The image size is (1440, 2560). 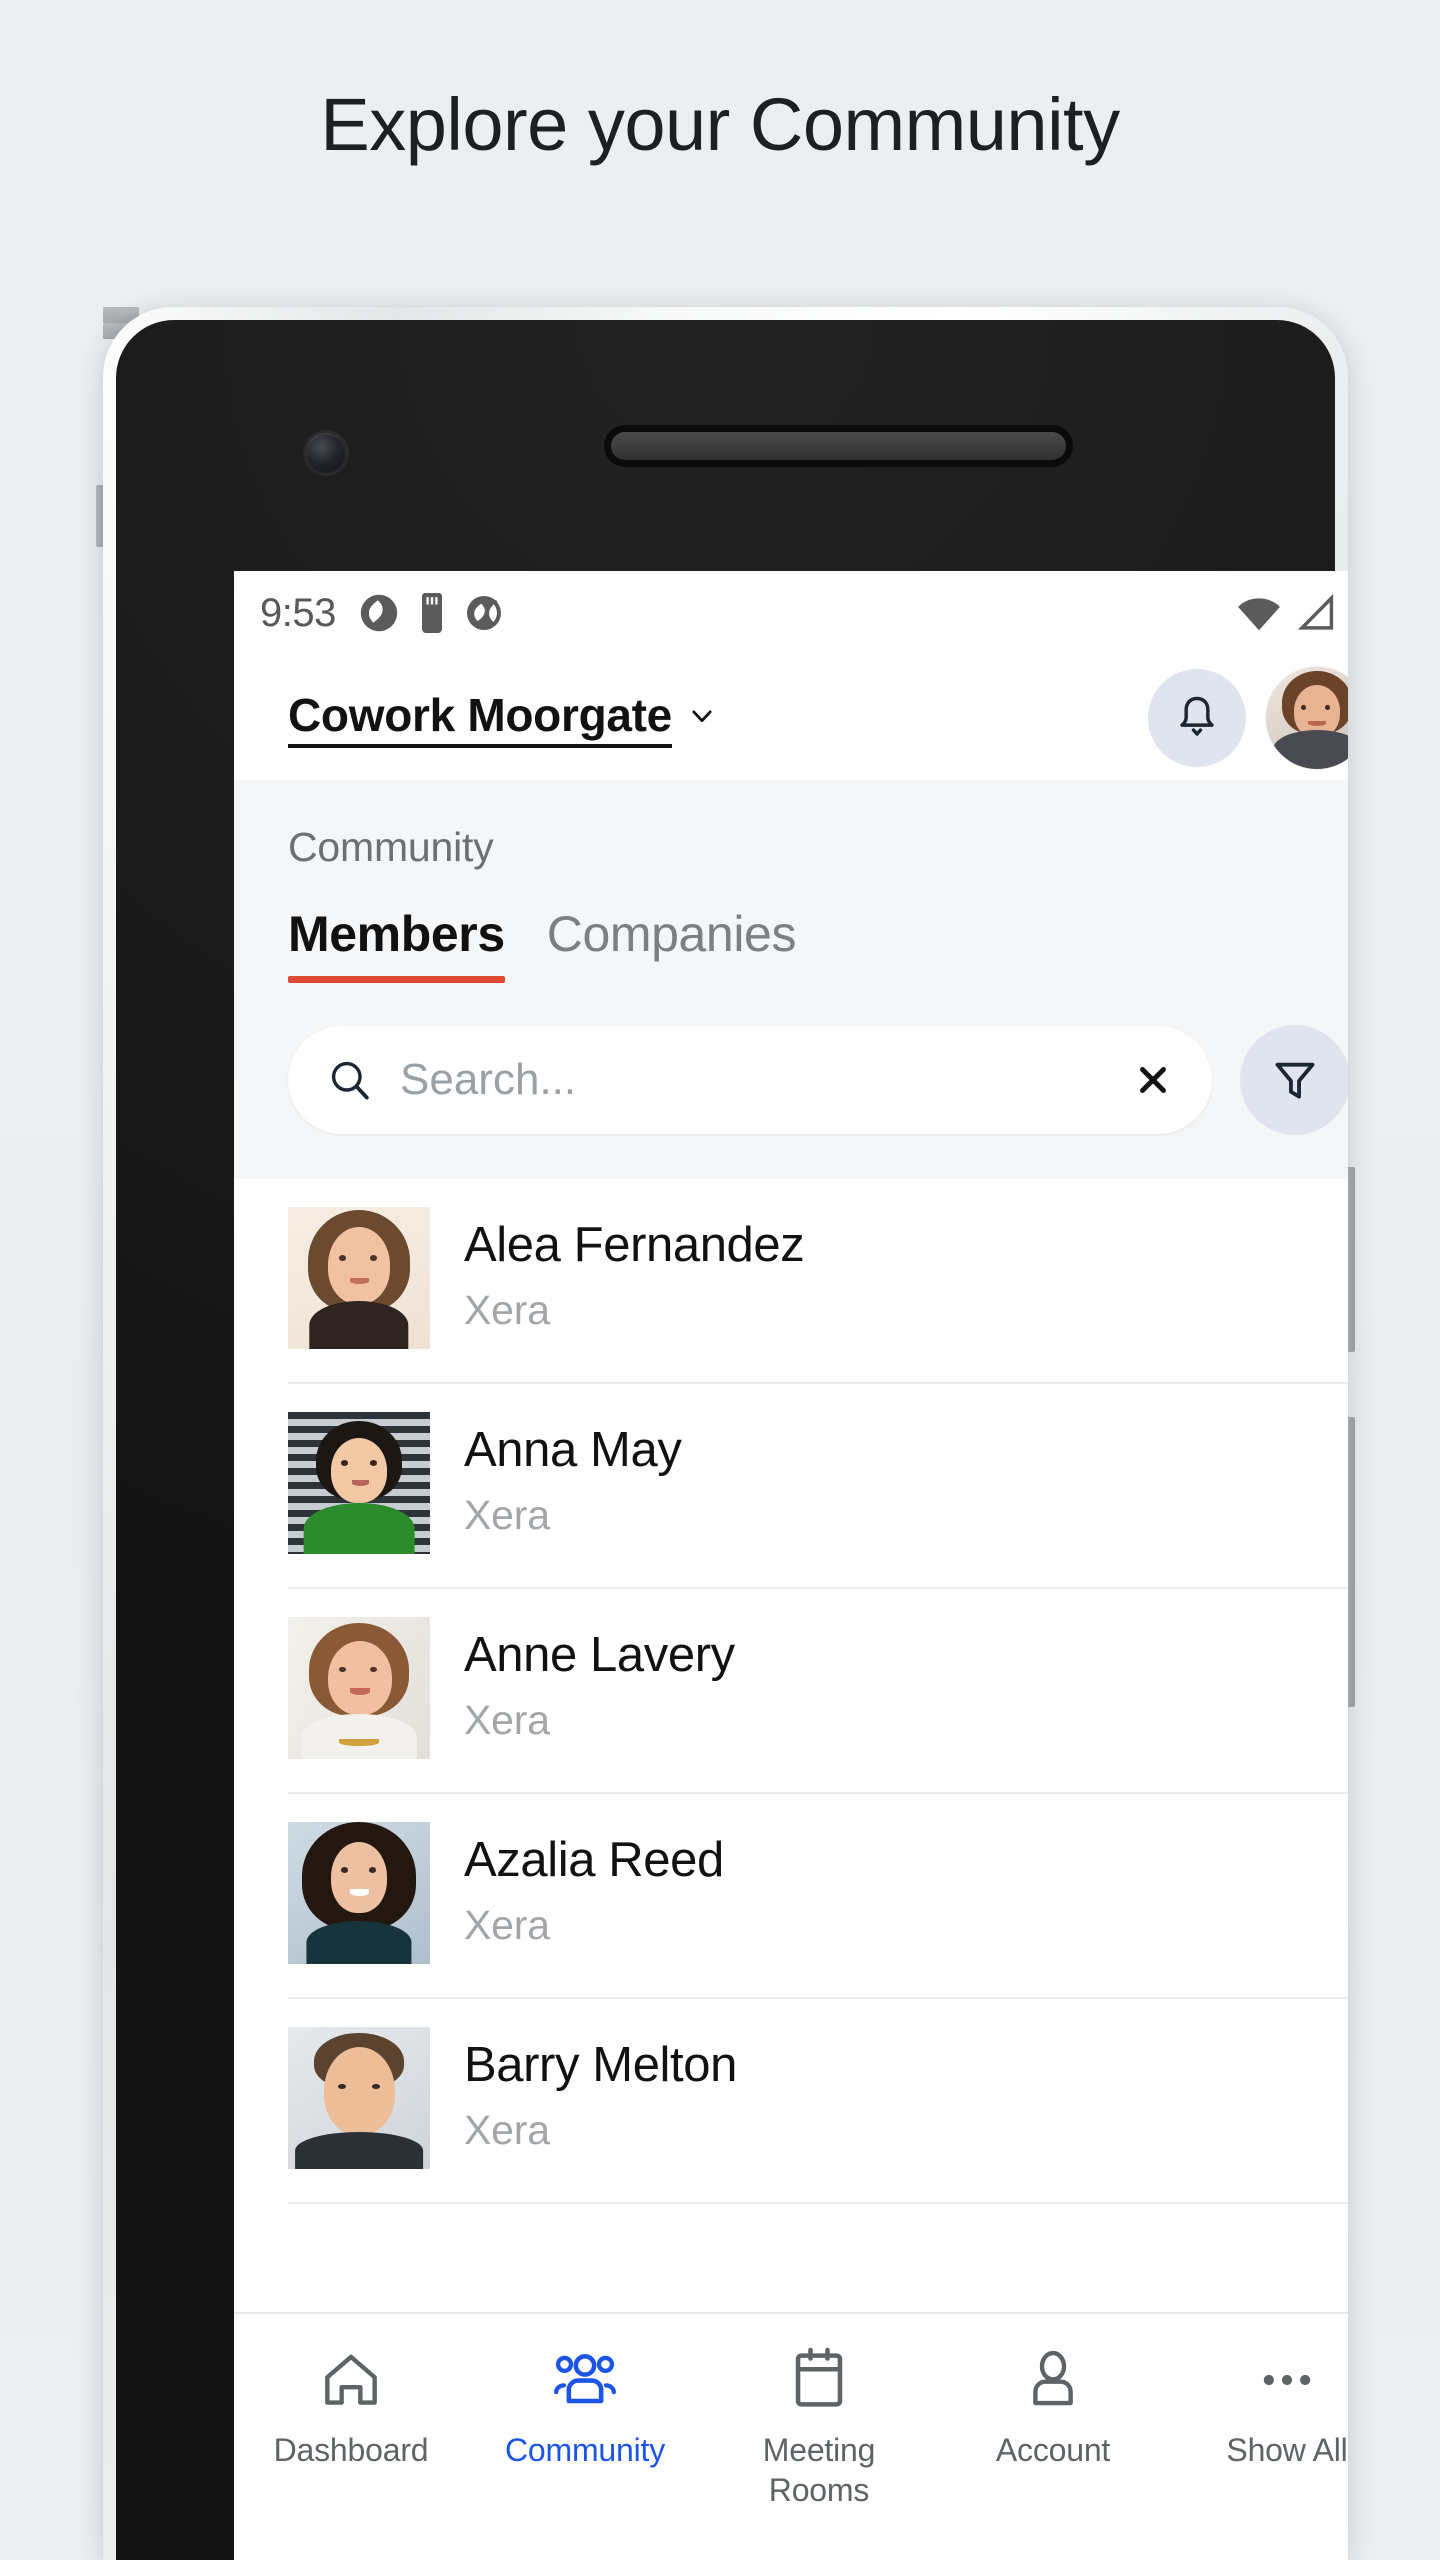 I want to click on avatar-image, so click(x=1307, y=717).